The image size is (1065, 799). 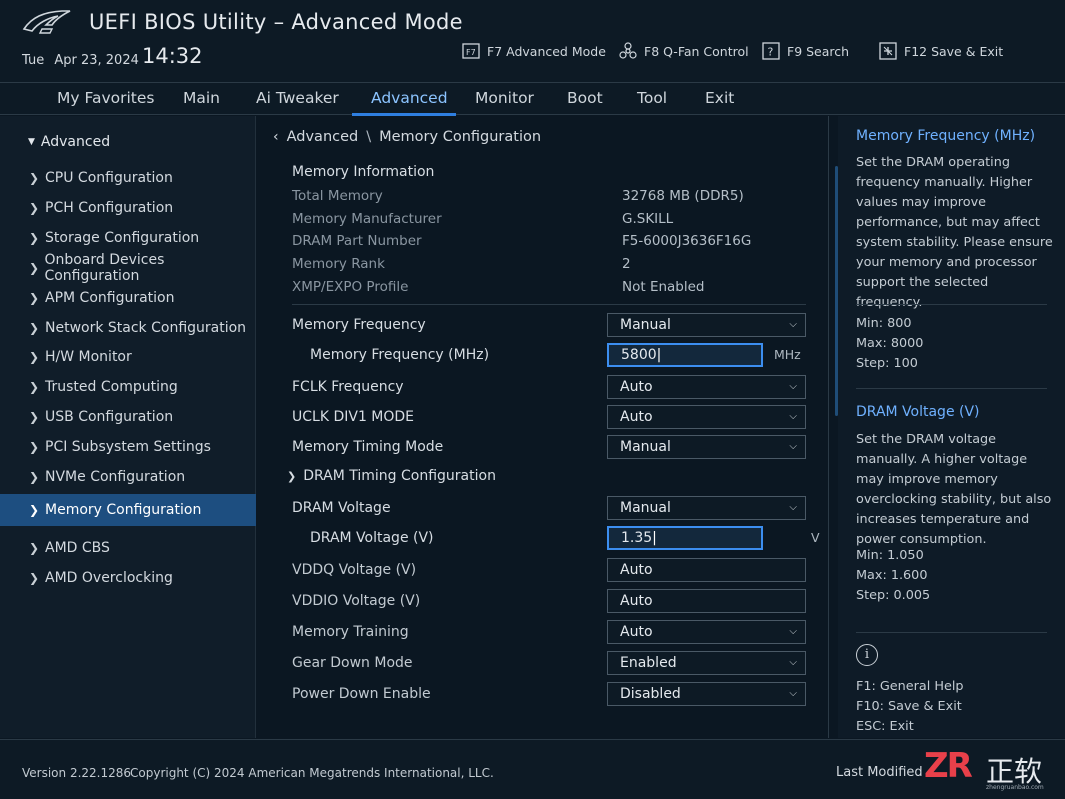 What do you see at coordinates (111, 387) in the screenshot?
I see `sidebar-item-label: Trusted Computing` at bounding box center [111, 387].